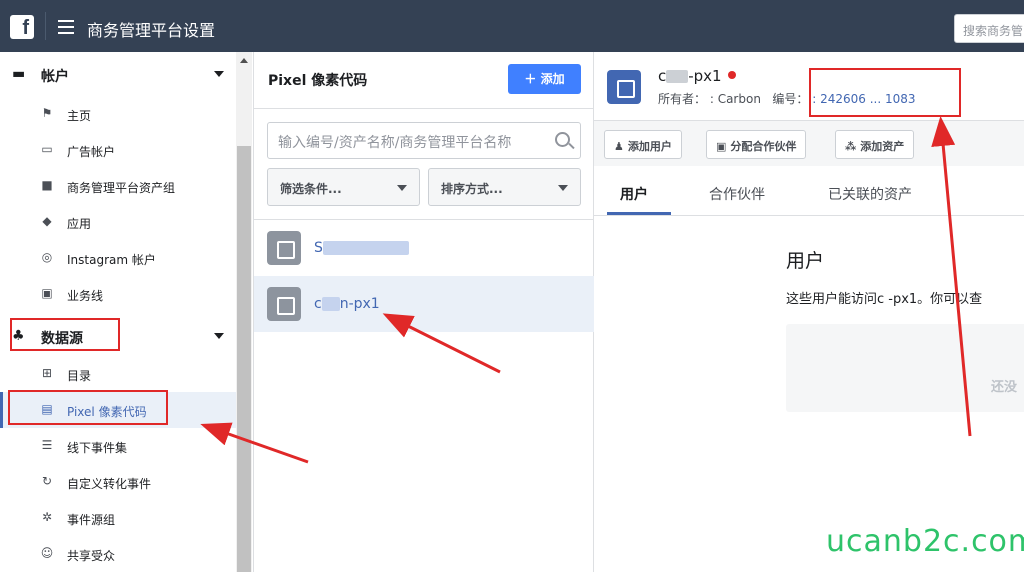 This screenshot has width=1024, height=572. Describe the element at coordinates (47, 257) in the screenshot. I see `instagram-icon: ◎` at that location.